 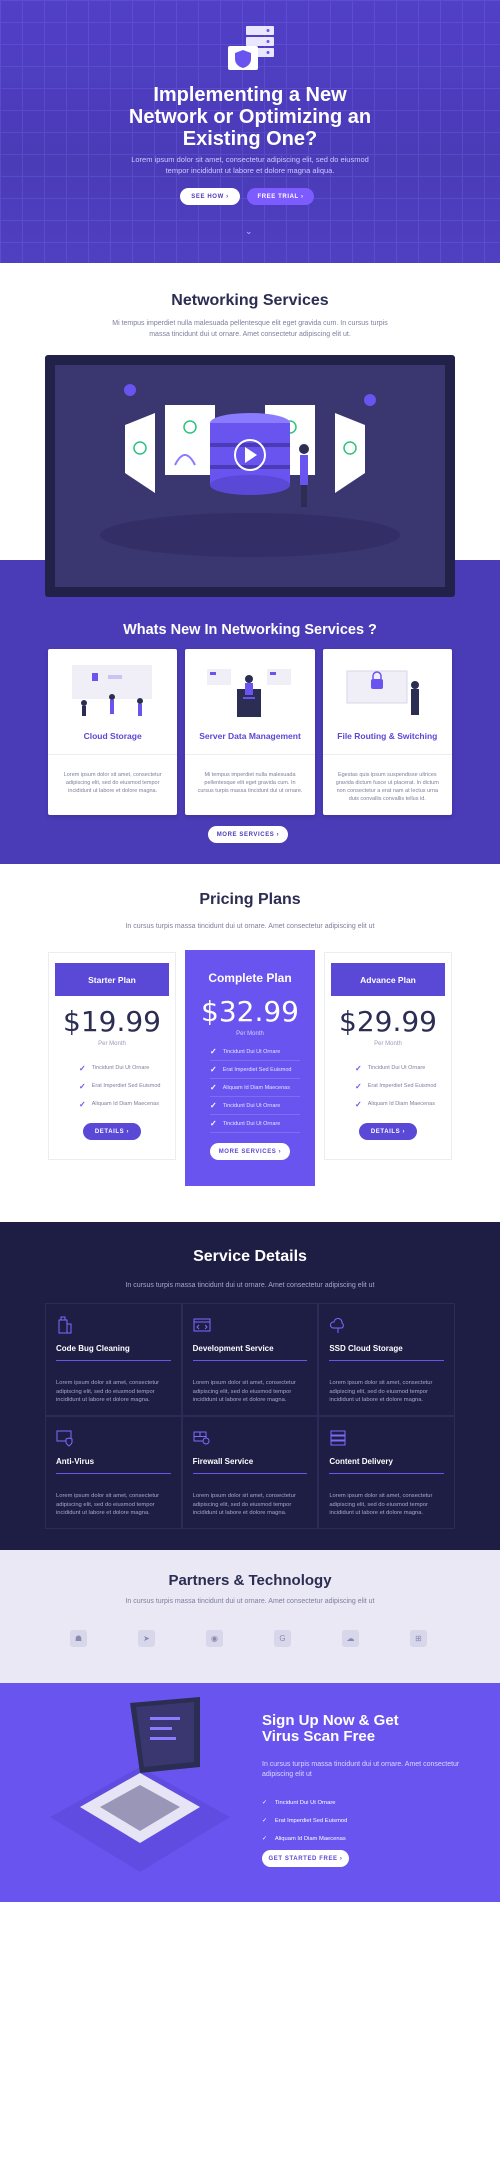 I want to click on plan-price: $29.99, so click(x=388, y=1021).